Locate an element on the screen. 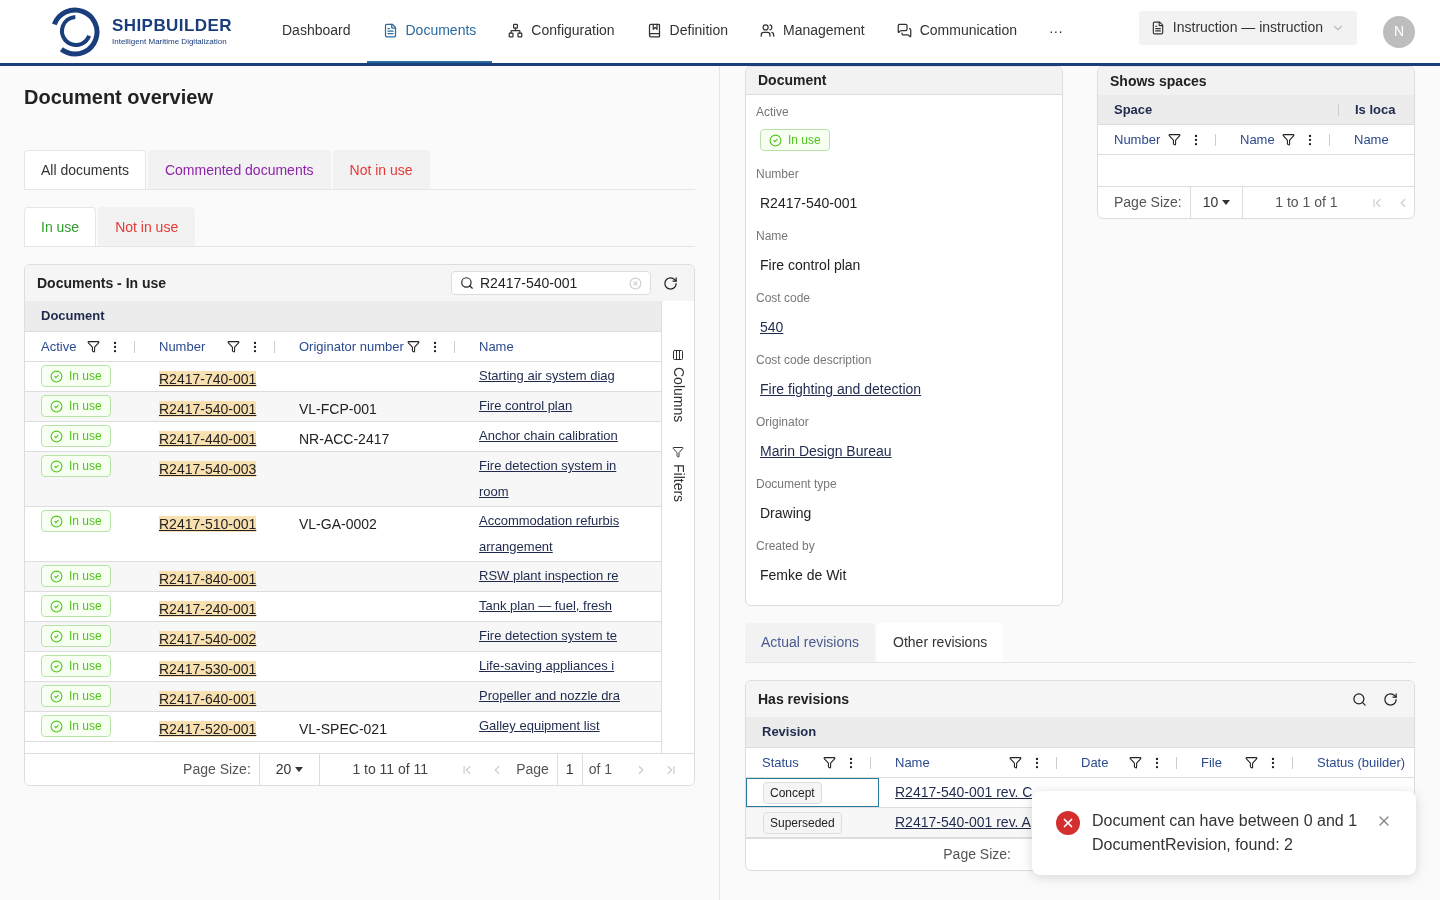  field-label: Cost code description is located at coordinates (814, 360).